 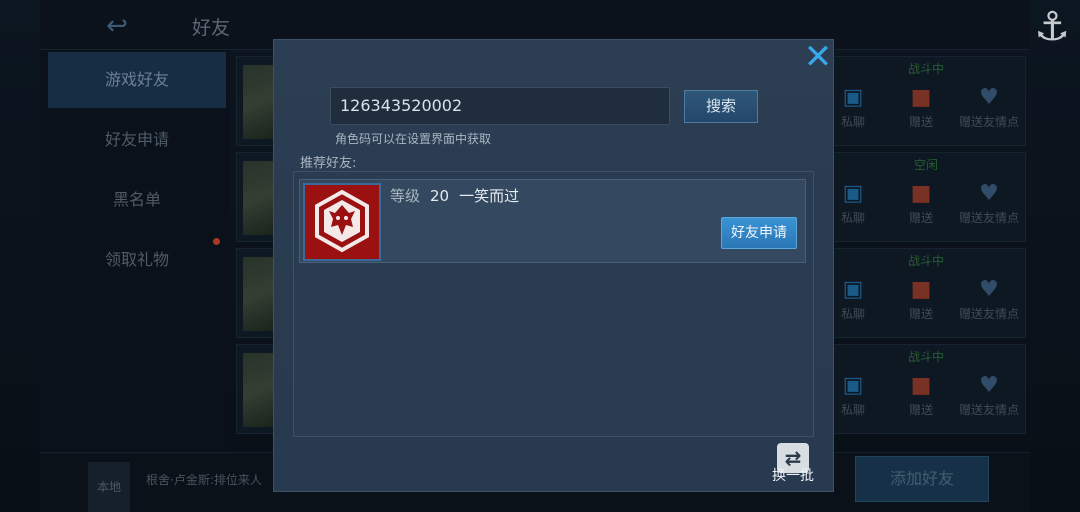 What do you see at coordinates (500, 106) in the screenshot?
I see `search-input: 126343520002` at bounding box center [500, 106].